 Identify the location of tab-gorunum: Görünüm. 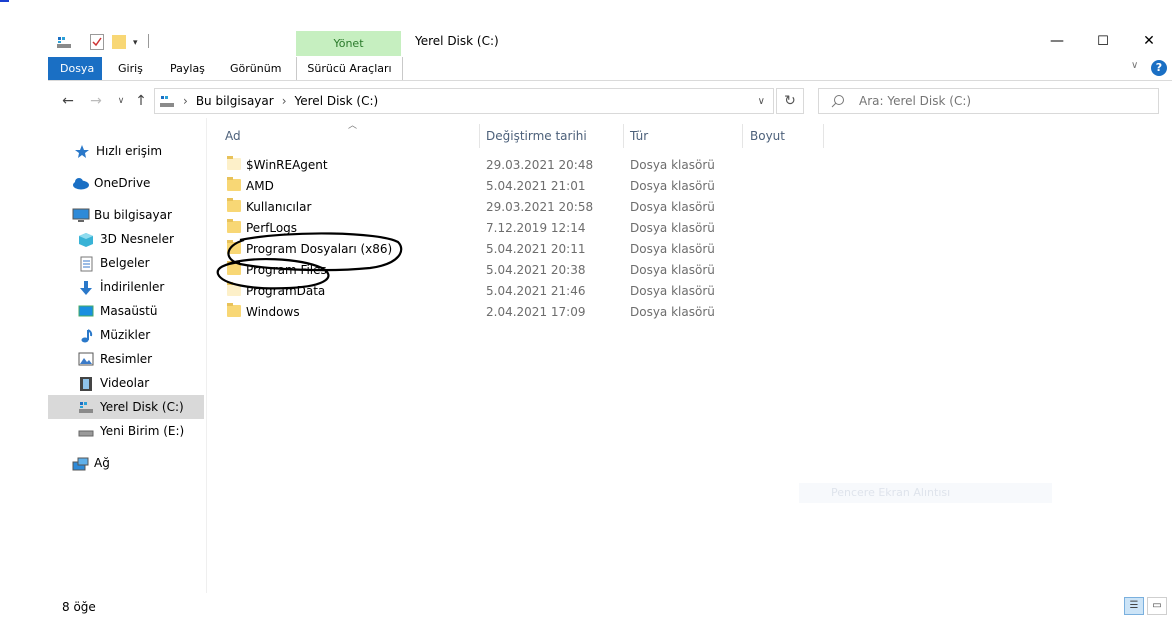
(255, 68).